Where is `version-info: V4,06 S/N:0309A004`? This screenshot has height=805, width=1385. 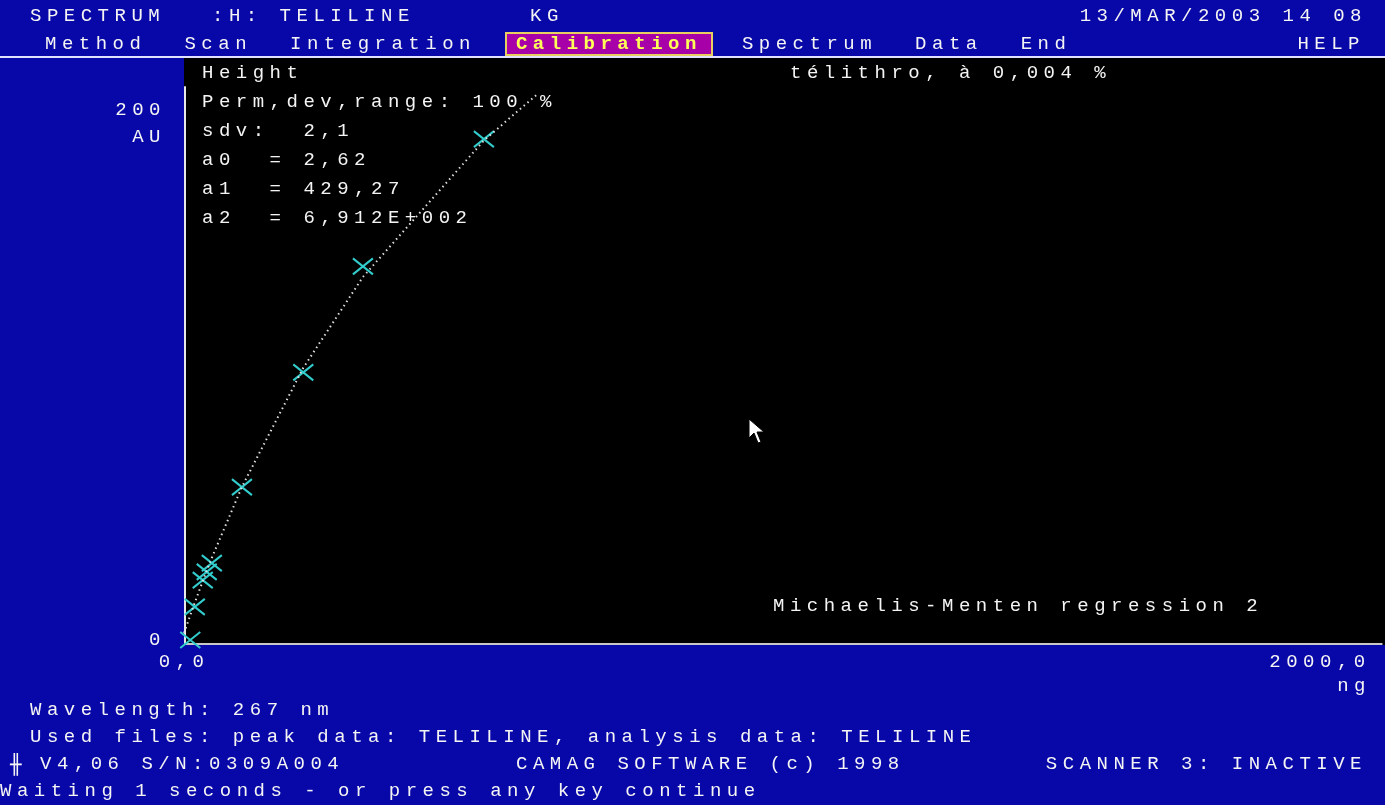
version-info: V4,06 S/N:0309A004 is located at coordinates (193, 764).